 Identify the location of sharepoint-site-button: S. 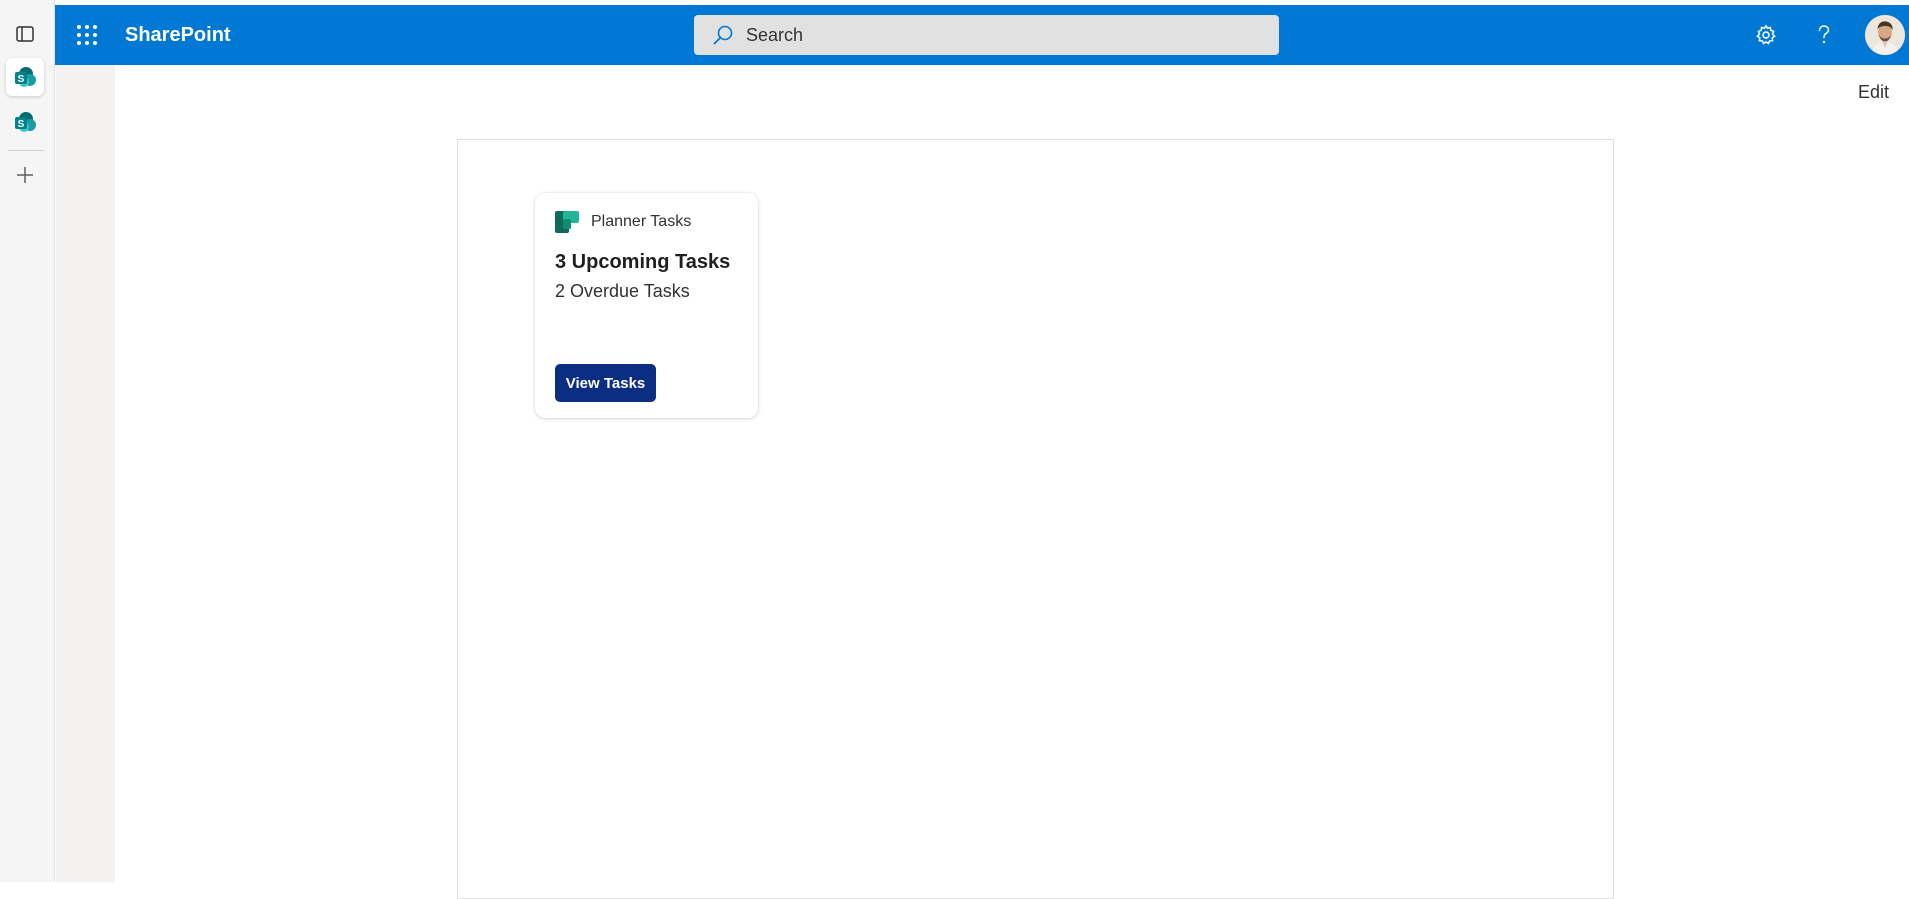
(25, 122).